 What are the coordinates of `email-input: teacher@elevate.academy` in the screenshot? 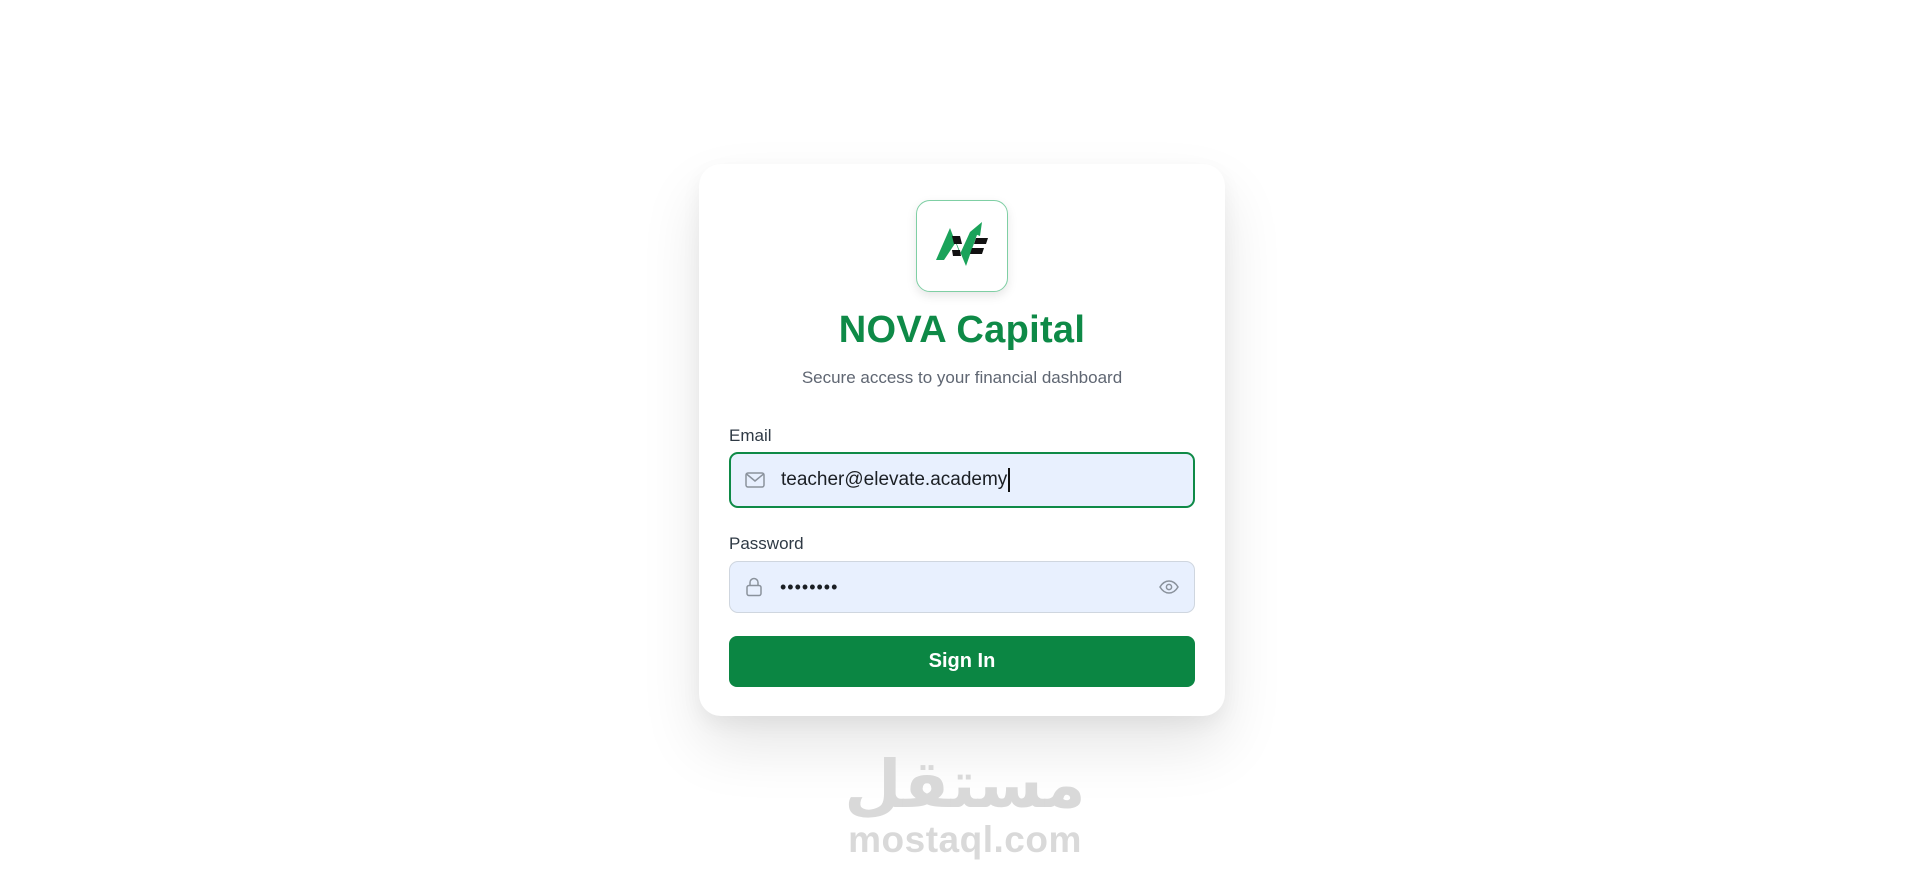 It's located at (962, 480).